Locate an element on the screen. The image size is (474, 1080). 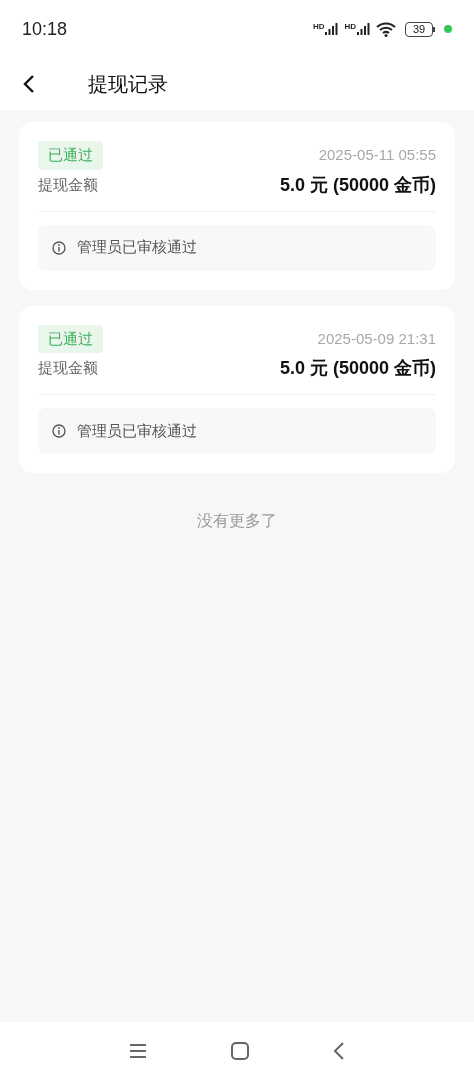
battery-level: 39 is located at coordinates (419, 29).